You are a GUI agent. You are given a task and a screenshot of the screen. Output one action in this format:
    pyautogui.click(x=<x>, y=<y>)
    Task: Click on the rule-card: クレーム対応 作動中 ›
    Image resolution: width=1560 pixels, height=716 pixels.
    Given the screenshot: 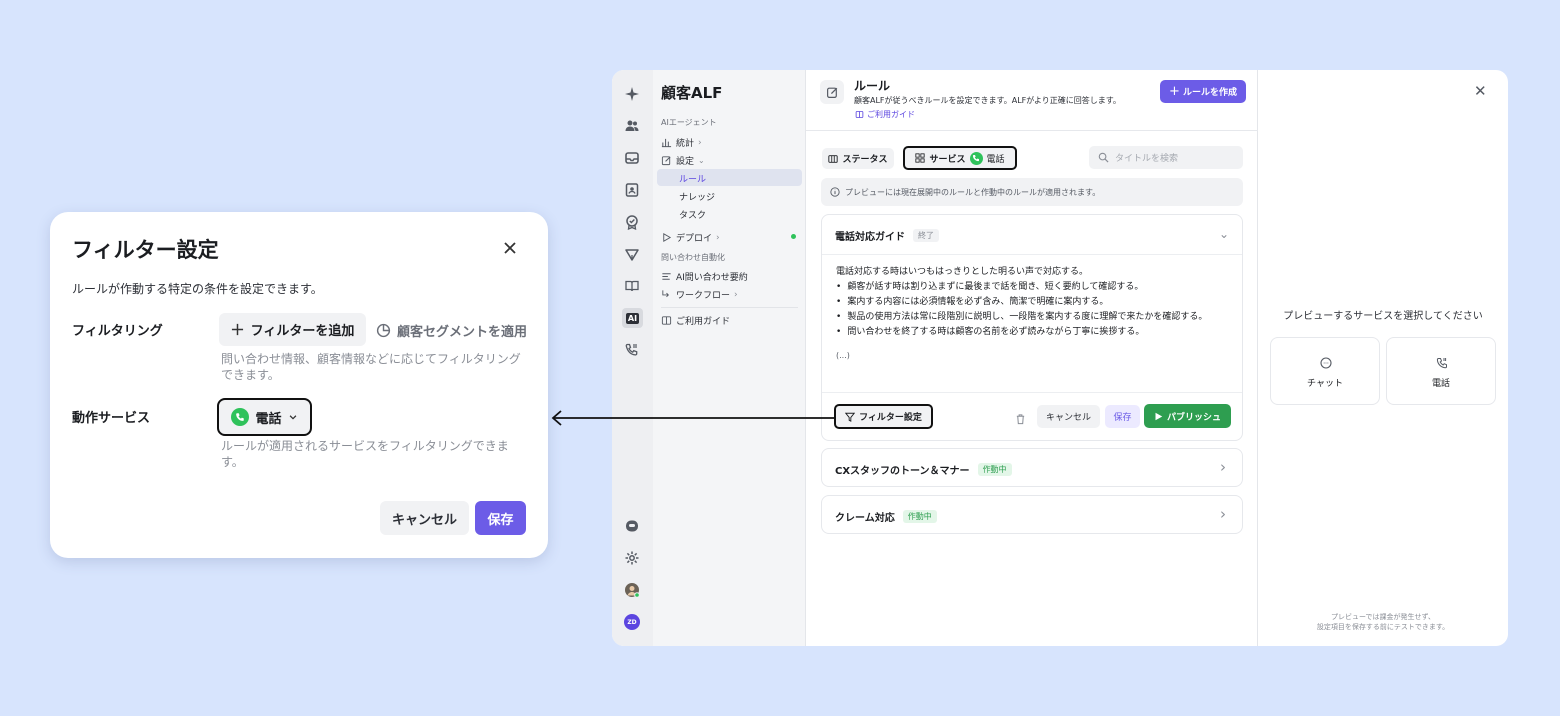 What is the action you would take?
    pyautogui.click(x=1032, y=514)
    